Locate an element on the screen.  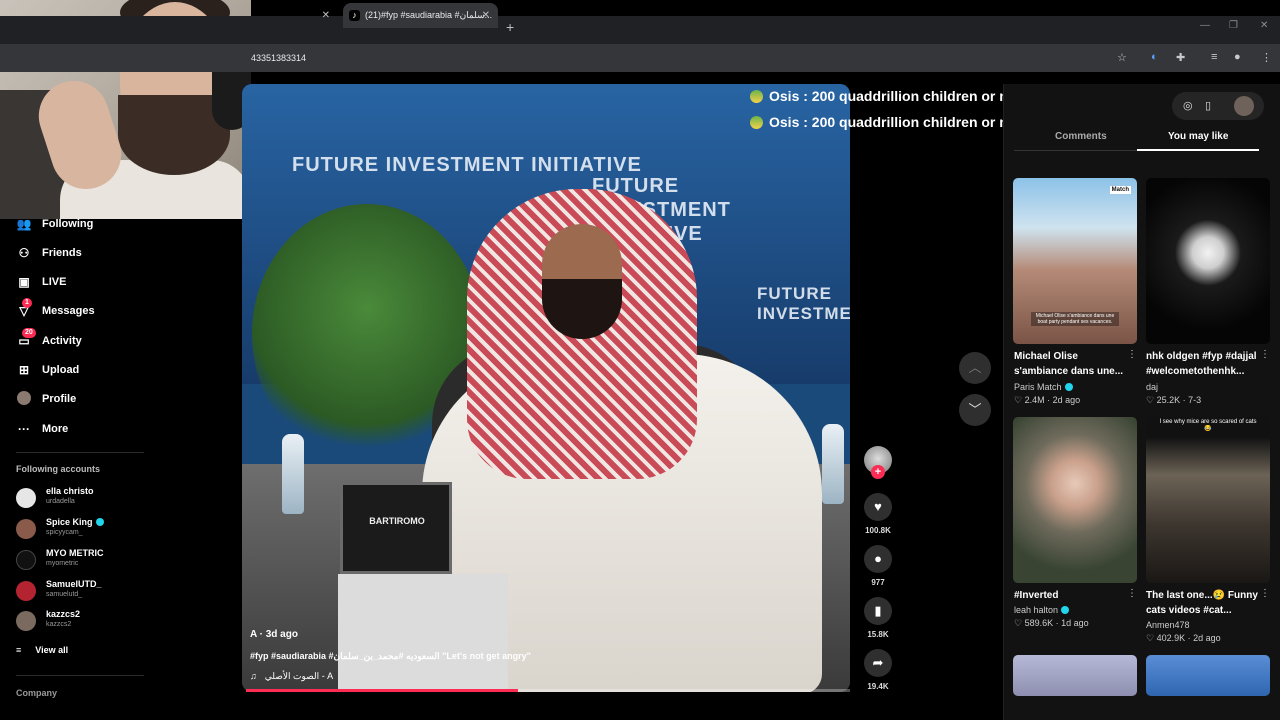
maximize-icon: ❐ is located at coordinates (1233, 25).